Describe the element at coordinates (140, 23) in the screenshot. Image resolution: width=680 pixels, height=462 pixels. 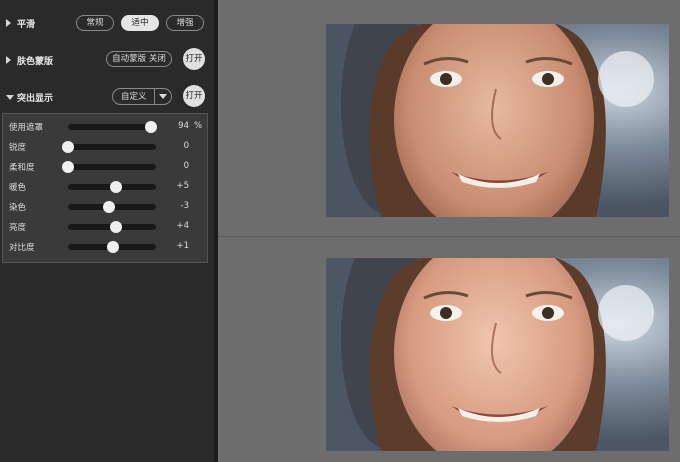
I see `smoothing-option-medium: 适中` at that location.